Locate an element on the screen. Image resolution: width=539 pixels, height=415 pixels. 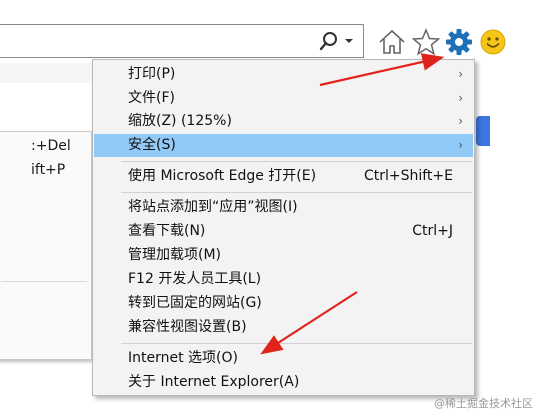
menu-item-label: 管理加载项(M) is located at coordinates (175, 255).